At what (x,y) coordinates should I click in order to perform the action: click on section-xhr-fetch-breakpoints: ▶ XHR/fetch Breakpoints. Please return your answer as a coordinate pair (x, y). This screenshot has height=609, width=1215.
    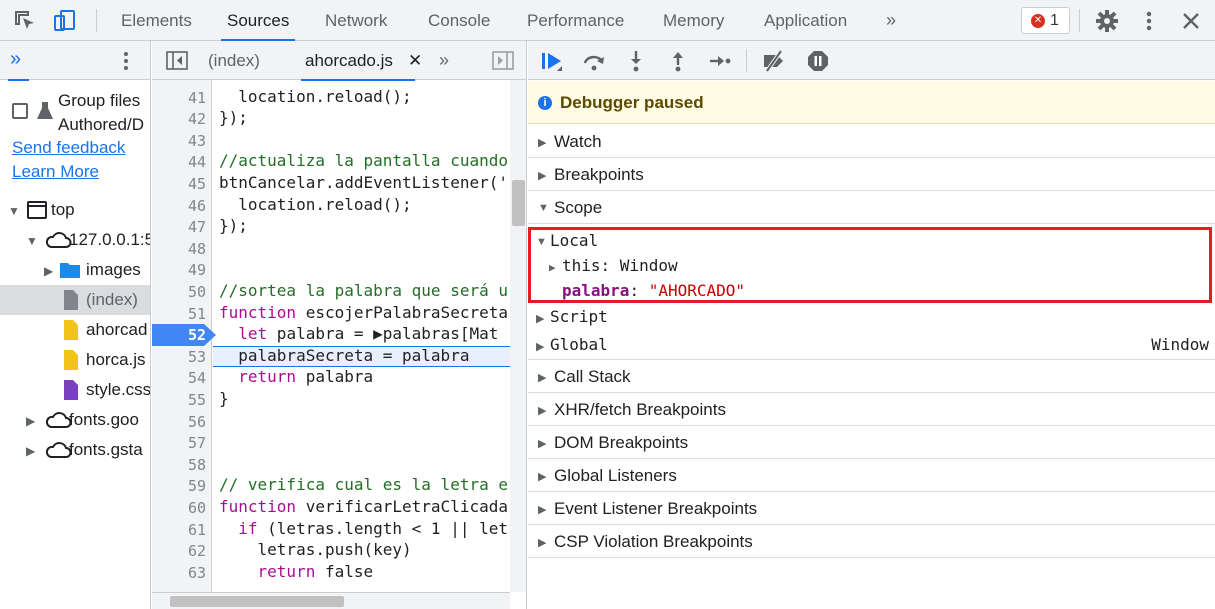
    Looking at the image, I should click on (871, 409).